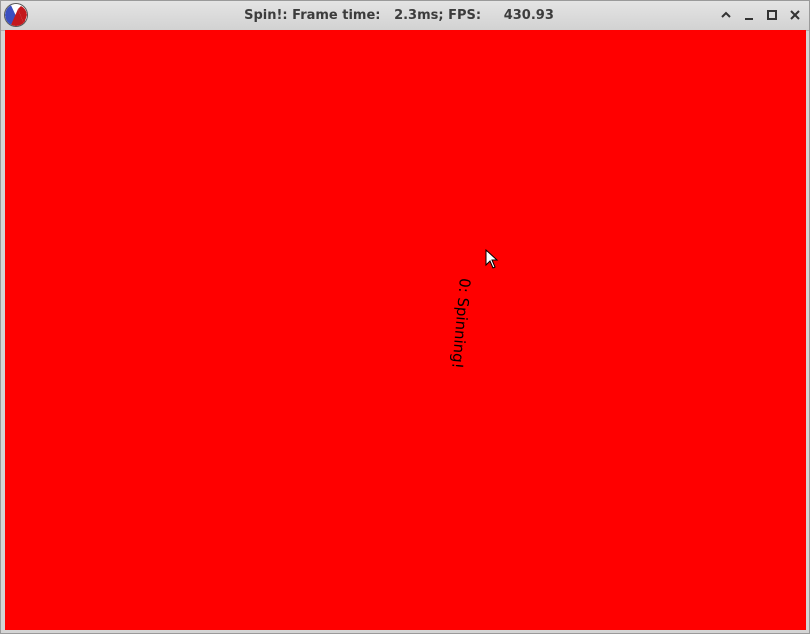 The width and height of the screenshot is (810, 634). I want to click on window-title: Spin!: Frame time: 2.3ms; FPS: 430.93, so click(399, 15).